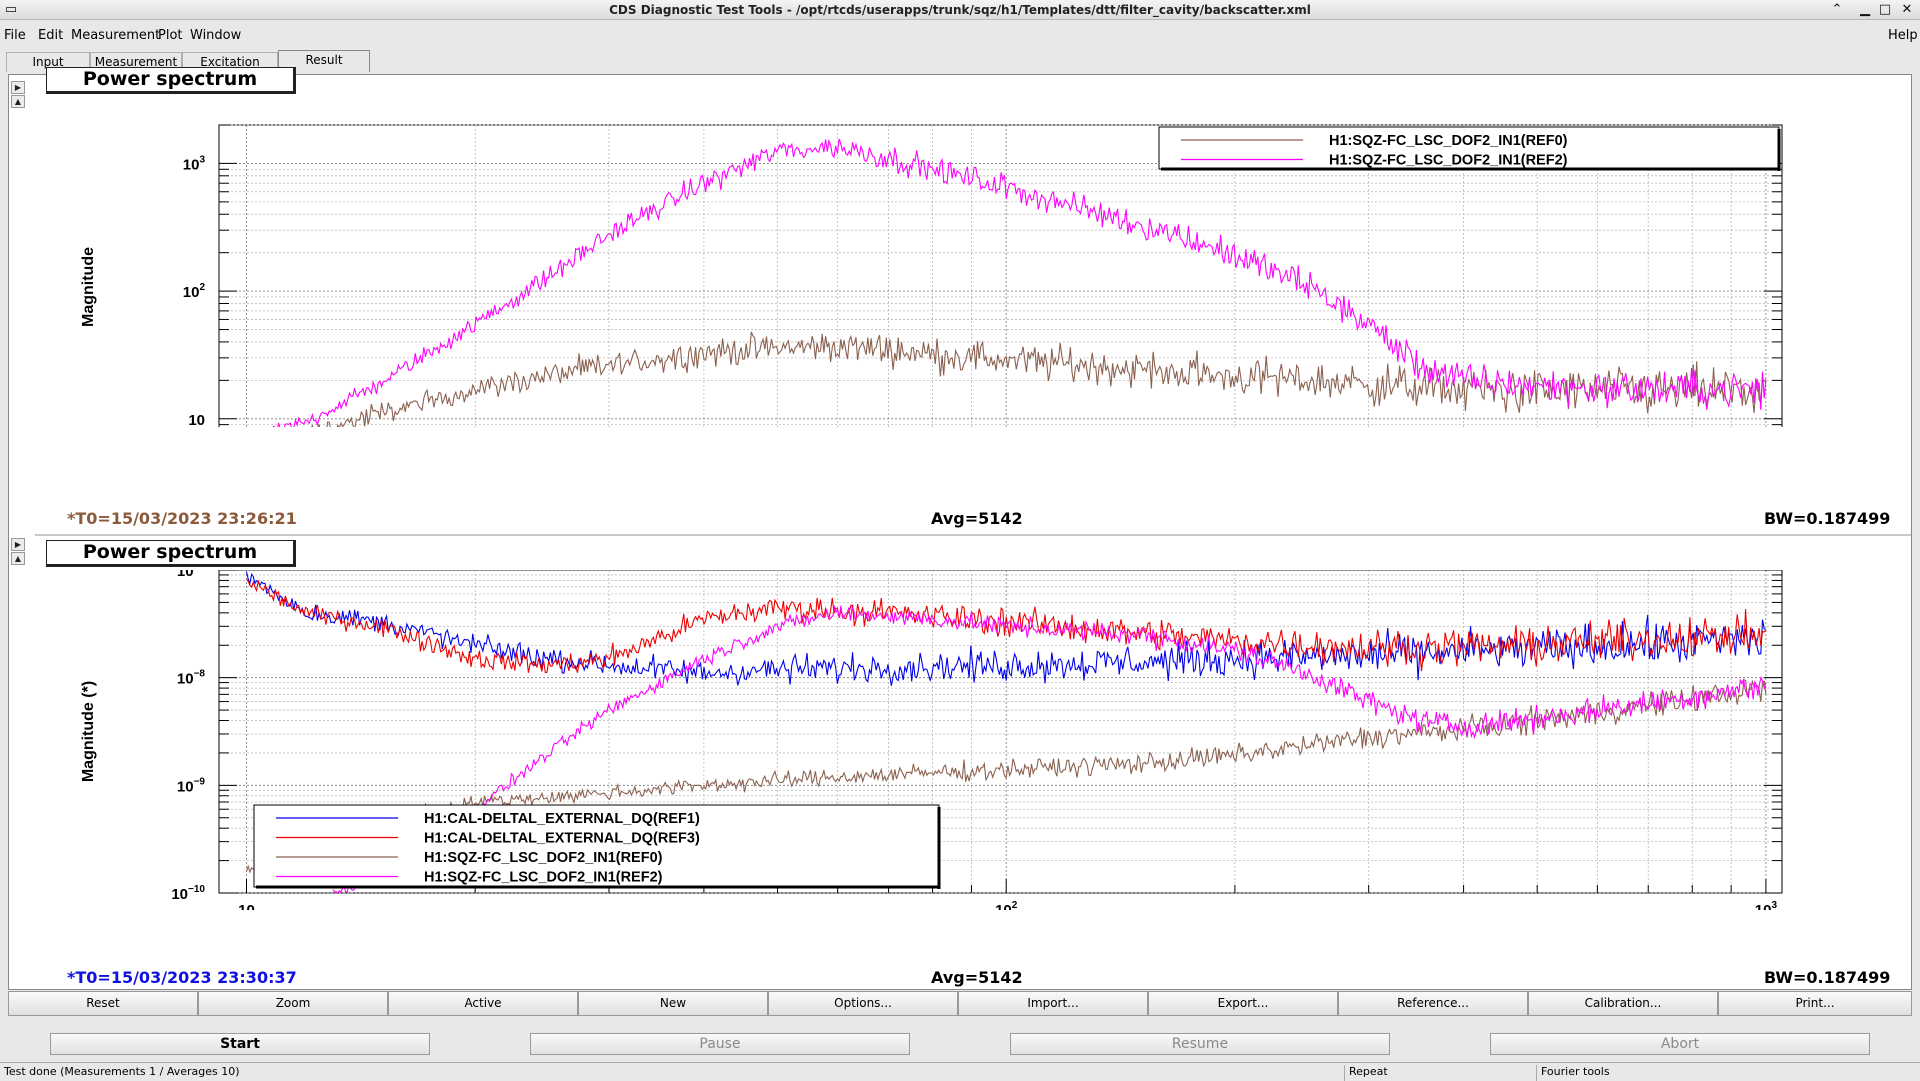  What do you see at coordinates (15, 35) in the screenshot?
I see `menu-file: File` at bounding box center [15, 35].